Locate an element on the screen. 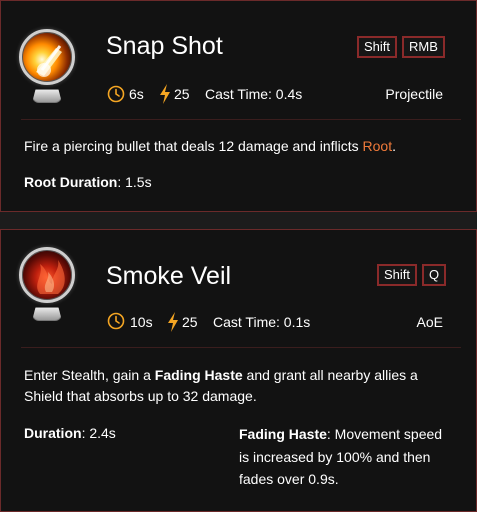 Image resolution: width=477 pixels, height=512 pixels. keybind-rmb: RMB is located at coordinates (423, 47).